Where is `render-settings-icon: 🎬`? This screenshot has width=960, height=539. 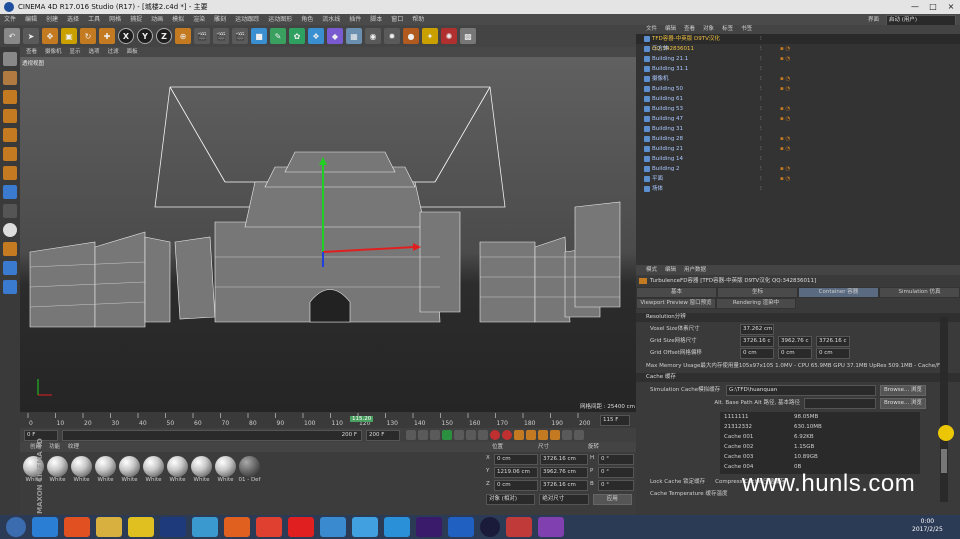 render-settings-icon: 🎬 is located at coordinates (240, 36).